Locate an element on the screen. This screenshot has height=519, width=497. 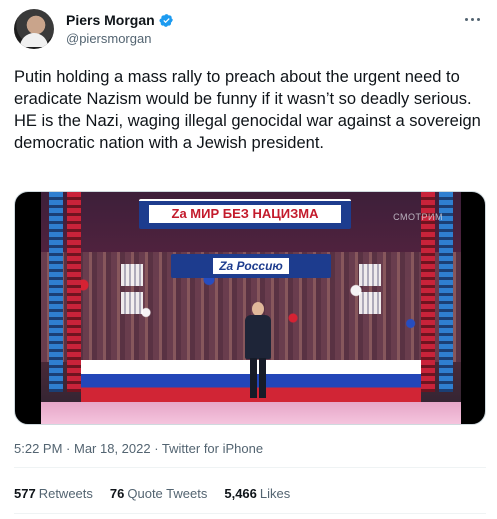
likes-label: Likes is located at coordinates (275, 493).